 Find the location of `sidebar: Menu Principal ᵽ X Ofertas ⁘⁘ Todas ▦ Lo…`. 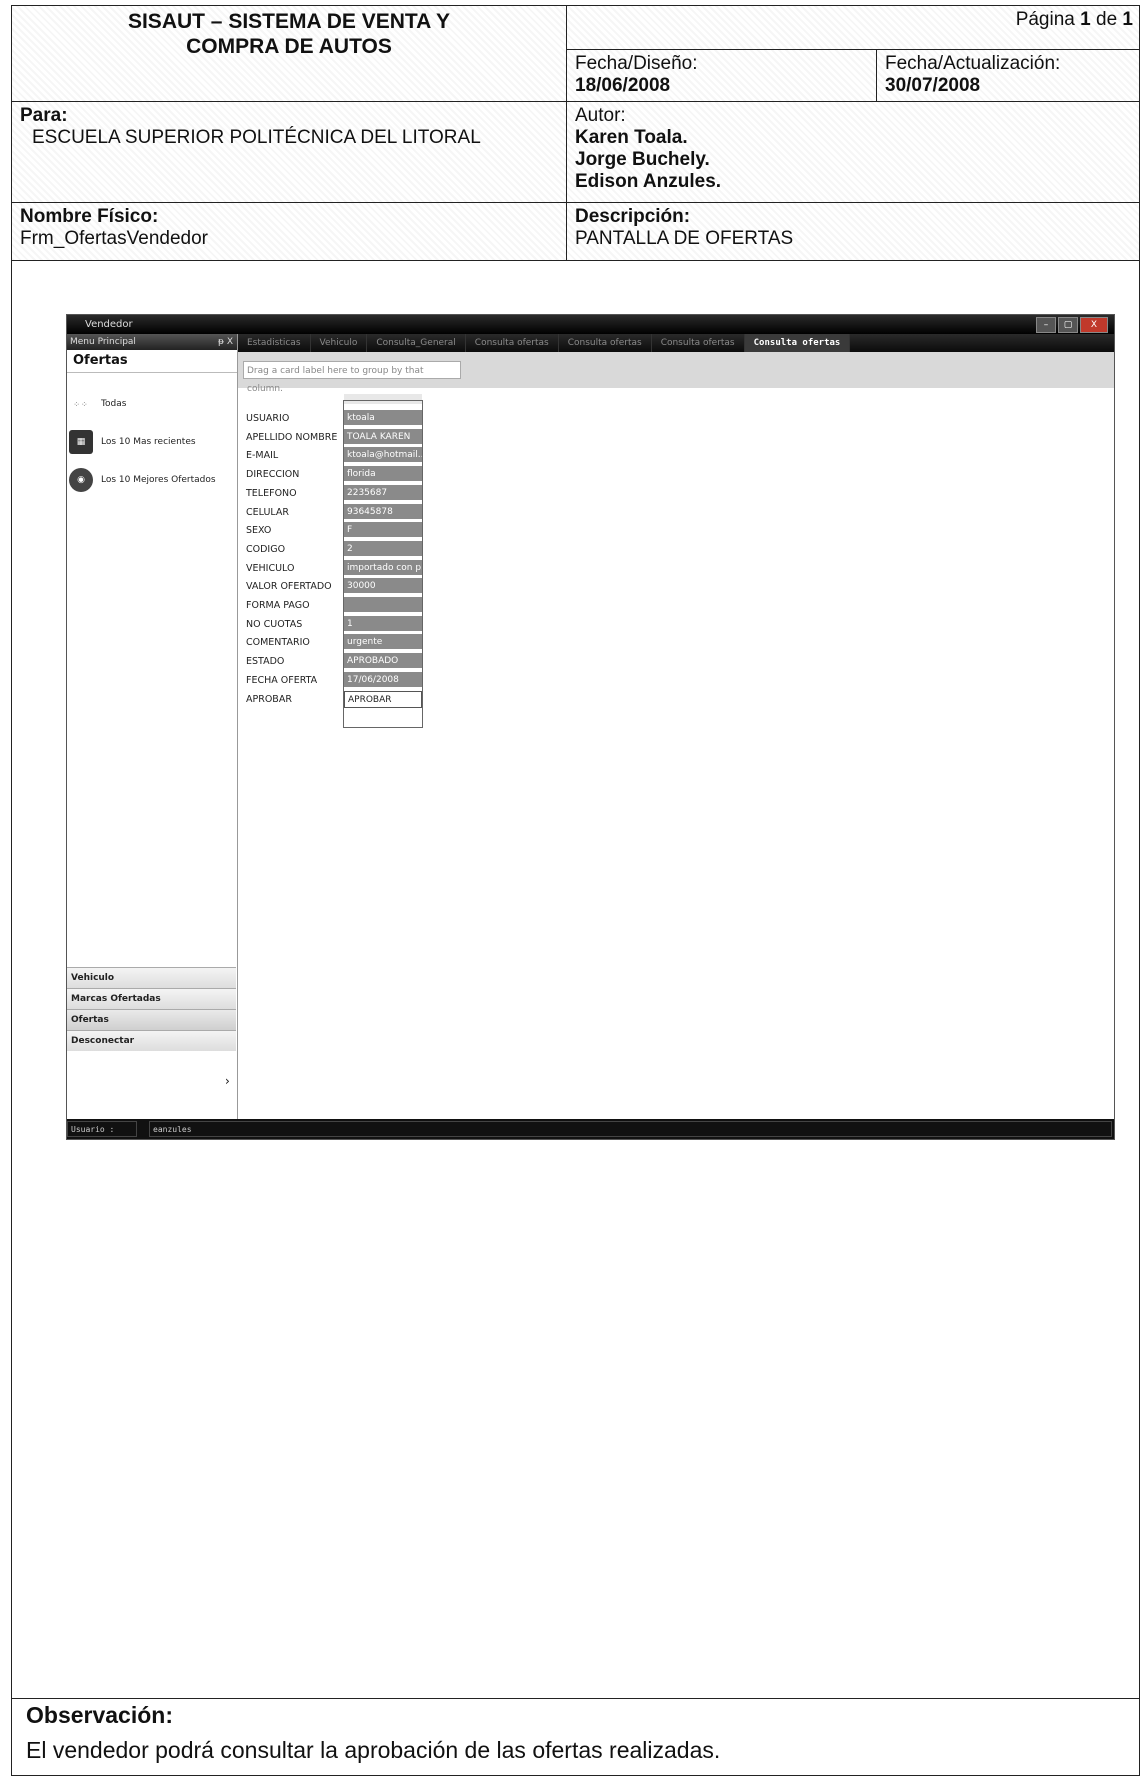

sidebar: Menu Principal ᵽ X Ofertas ⁘⁘ Todas ▦ Lo… is located at coordinates (152, 726).